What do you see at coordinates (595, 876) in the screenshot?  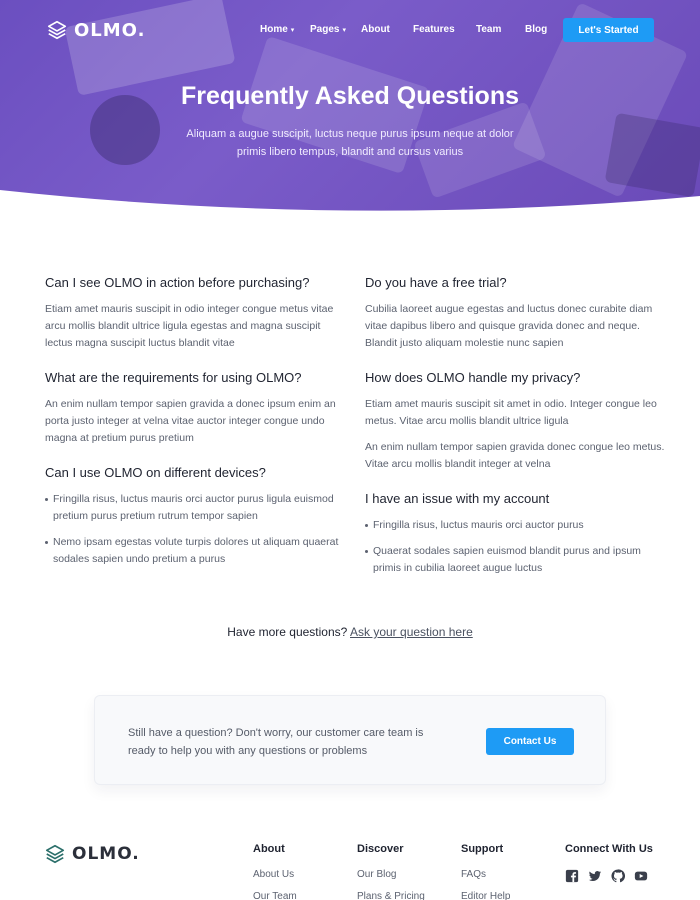 I see `twitter-icon` at bounding box center [595, 876].